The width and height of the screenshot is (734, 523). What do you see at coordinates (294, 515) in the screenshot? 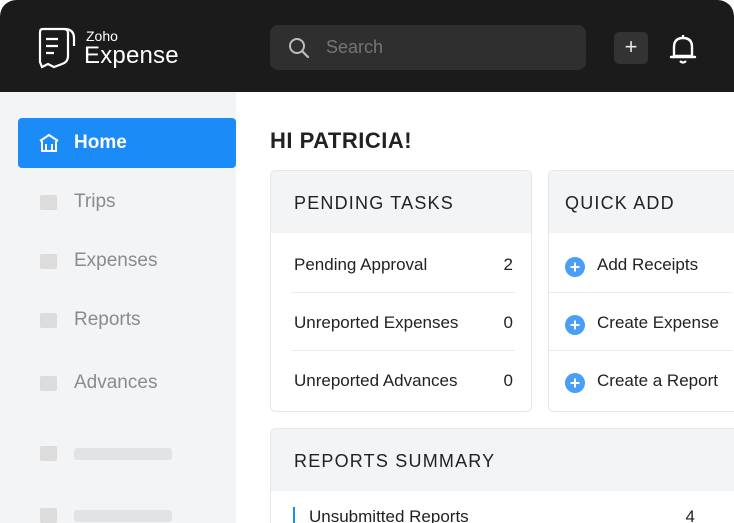
I see `summary-row-accent` at bounding box center [294, 515].